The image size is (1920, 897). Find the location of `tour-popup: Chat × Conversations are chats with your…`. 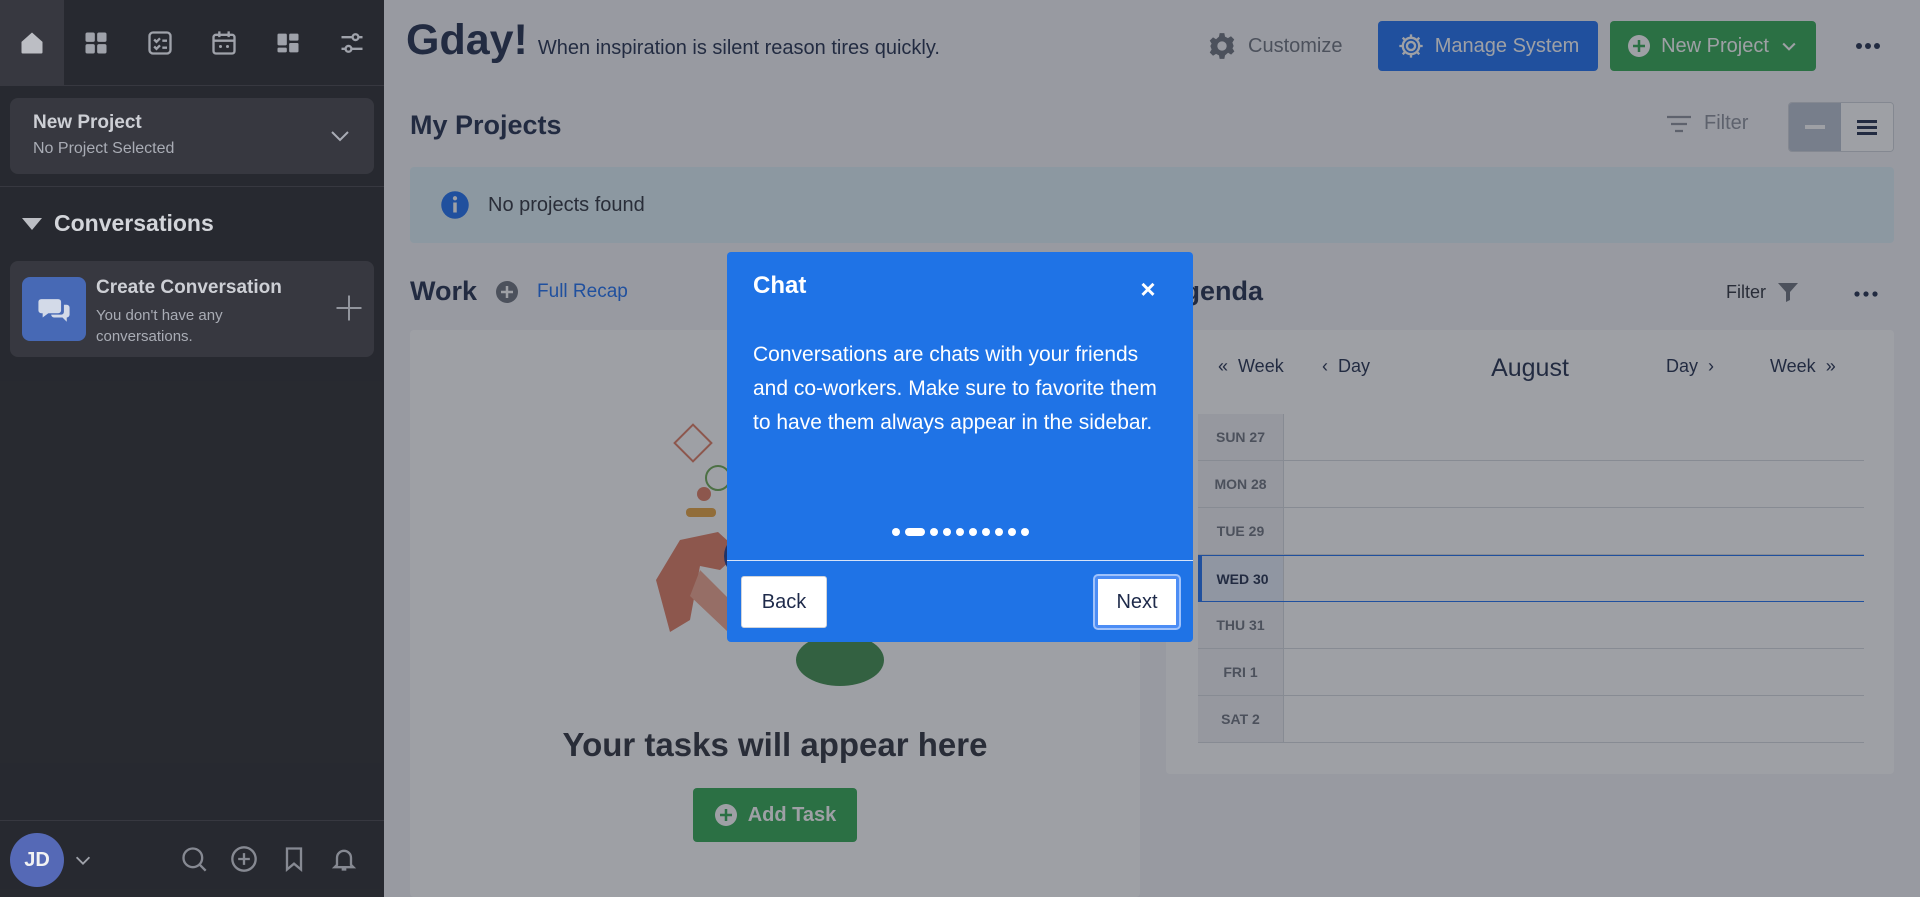

tour-popup: Chat × Conversations are chats with your… is located at coordinates (960, 447).